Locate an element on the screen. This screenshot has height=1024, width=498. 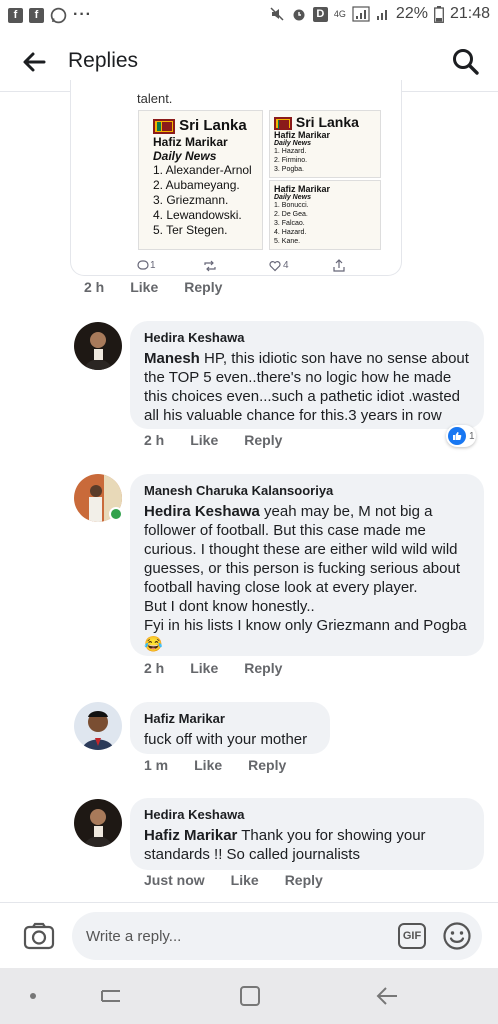
alarm-icon is located at coordinates (299, 15).